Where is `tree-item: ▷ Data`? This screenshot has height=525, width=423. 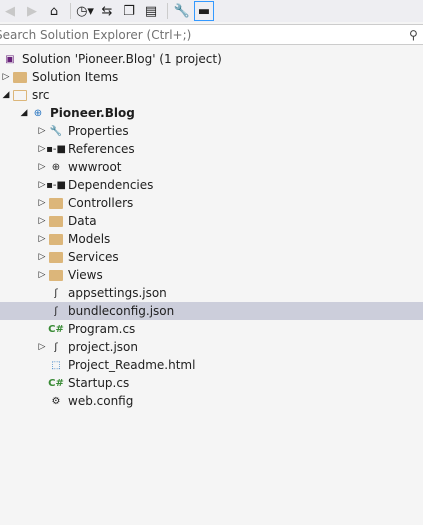 tree-item: ▷ Data is located at coordinates (211, 221).